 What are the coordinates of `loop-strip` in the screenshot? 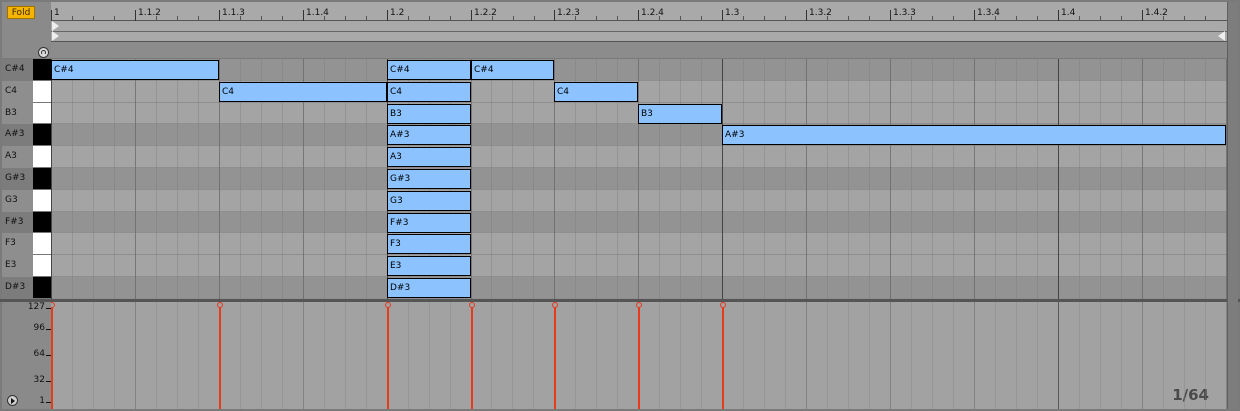 It's located at (639, 26).